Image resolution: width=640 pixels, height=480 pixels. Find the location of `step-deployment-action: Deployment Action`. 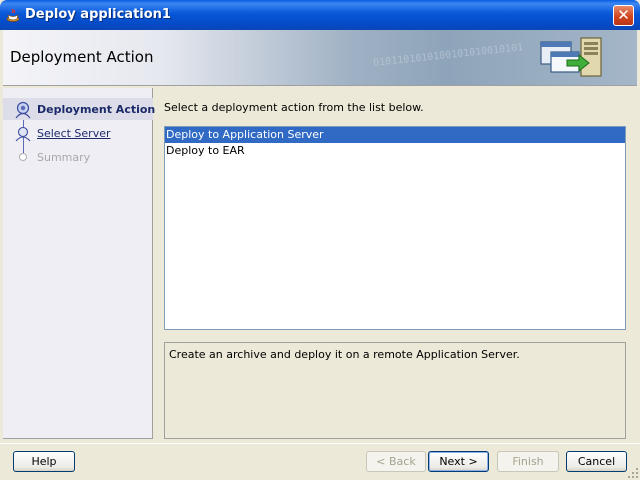

step-deployment-action: Deployment Action is located at coordinates (79, 109).